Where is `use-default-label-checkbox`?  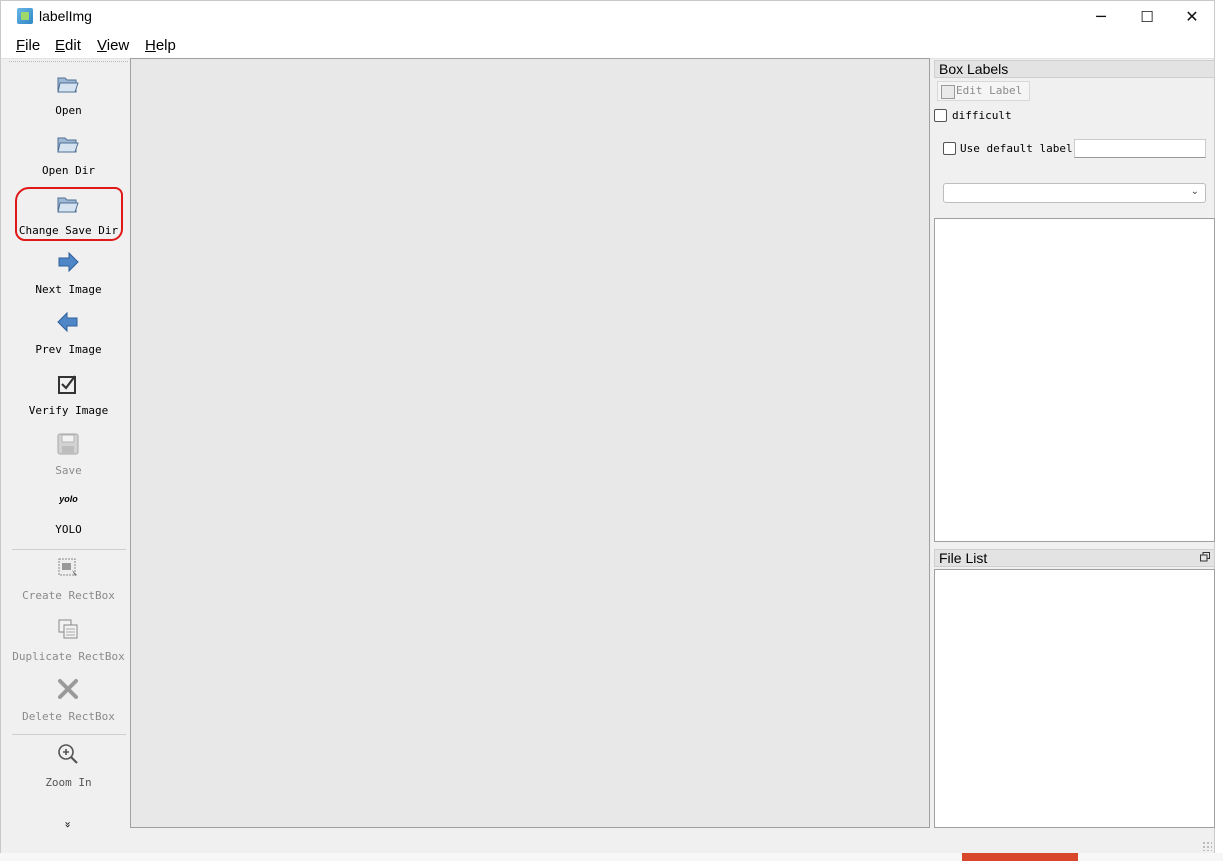 use-default-label-checkbox is located at coordinates (949, 148).